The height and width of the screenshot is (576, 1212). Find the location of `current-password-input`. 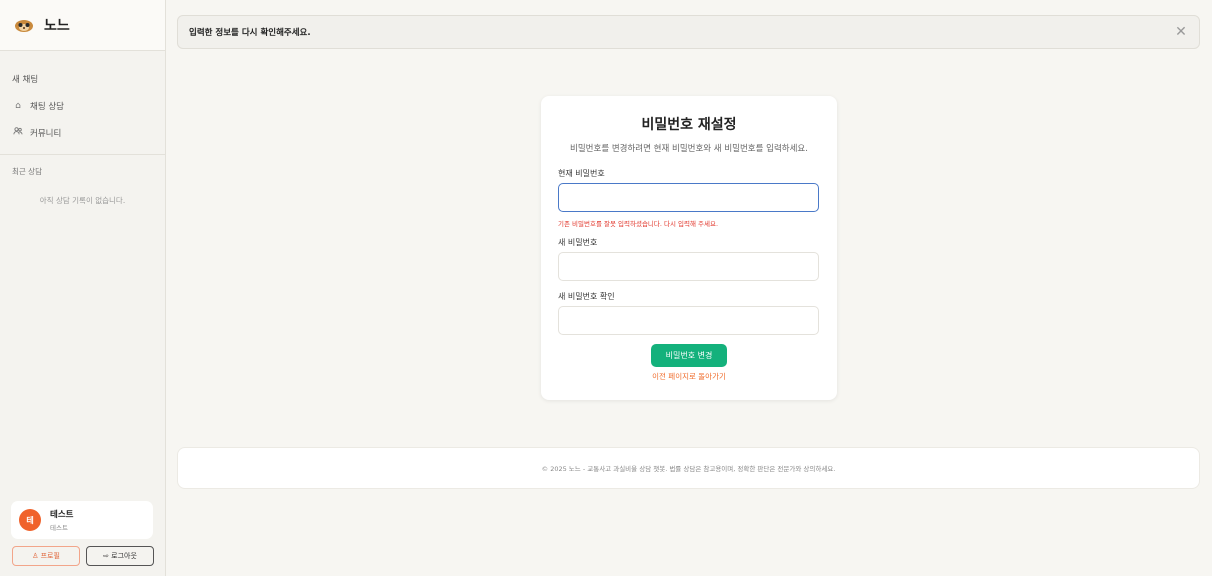

current-password-input is located at coordinates (688, 197).